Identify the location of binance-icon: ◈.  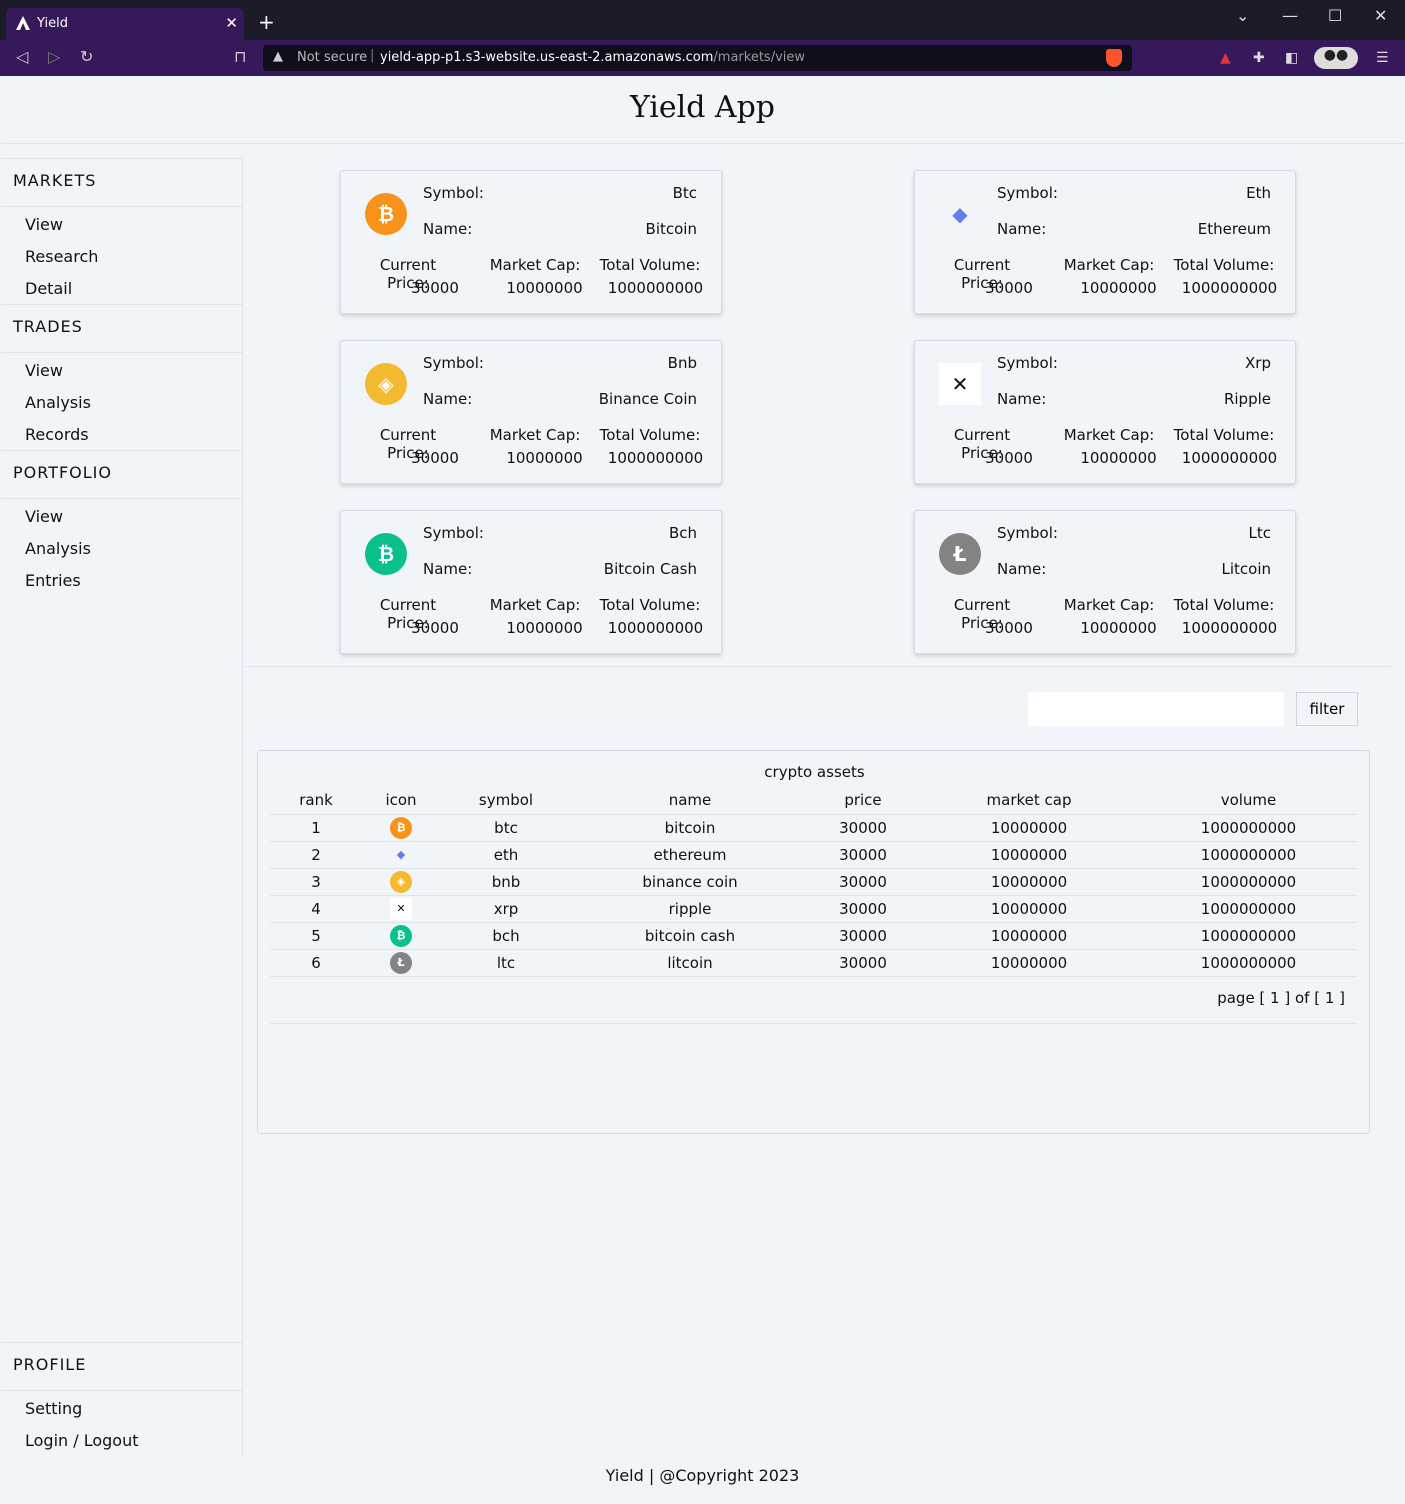
(401, 881).